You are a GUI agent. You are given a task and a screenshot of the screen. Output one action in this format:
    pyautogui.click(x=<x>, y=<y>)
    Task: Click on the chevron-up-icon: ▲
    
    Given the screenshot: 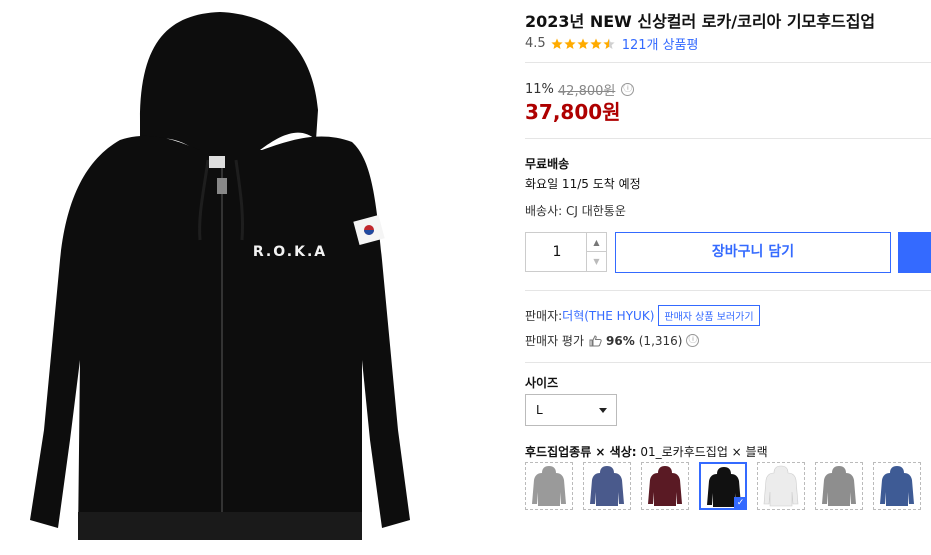 What is the action you would take?
    pyautogui.click(x=596, y=242)
    